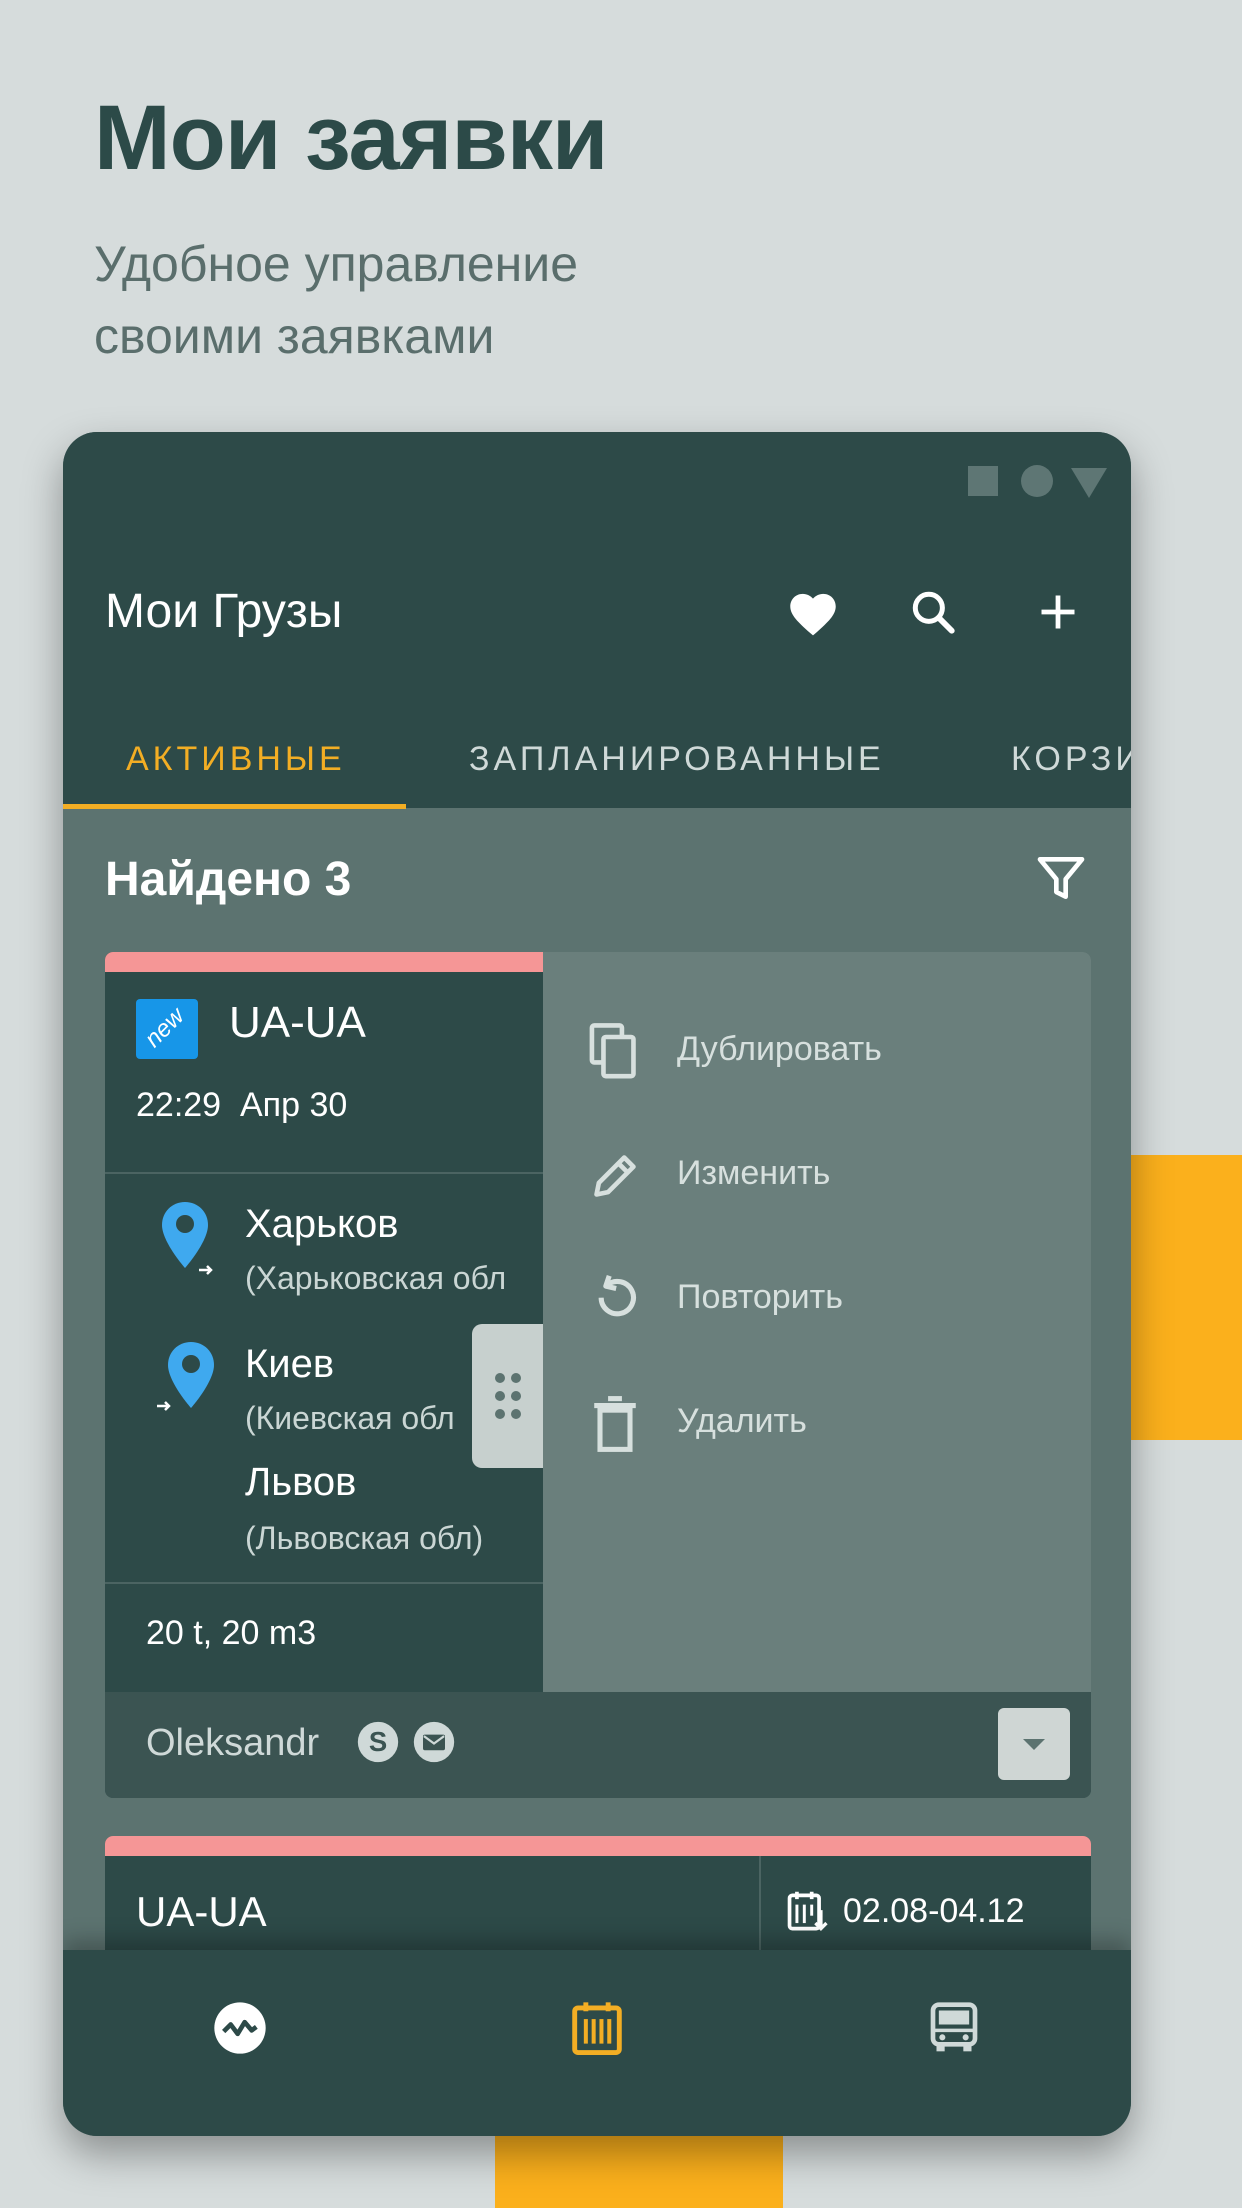  I want to click on menu-item-duplicate: Дублировать, so click(817, 1050).